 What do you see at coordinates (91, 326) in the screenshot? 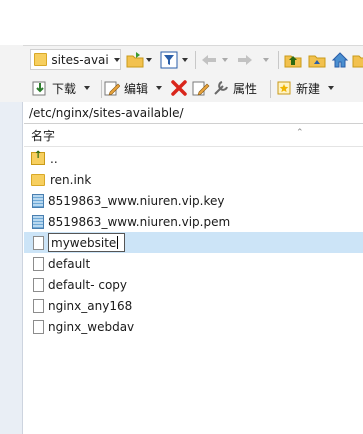
I see `file-name: nginx_webdav` at bounding box center [91, 326].